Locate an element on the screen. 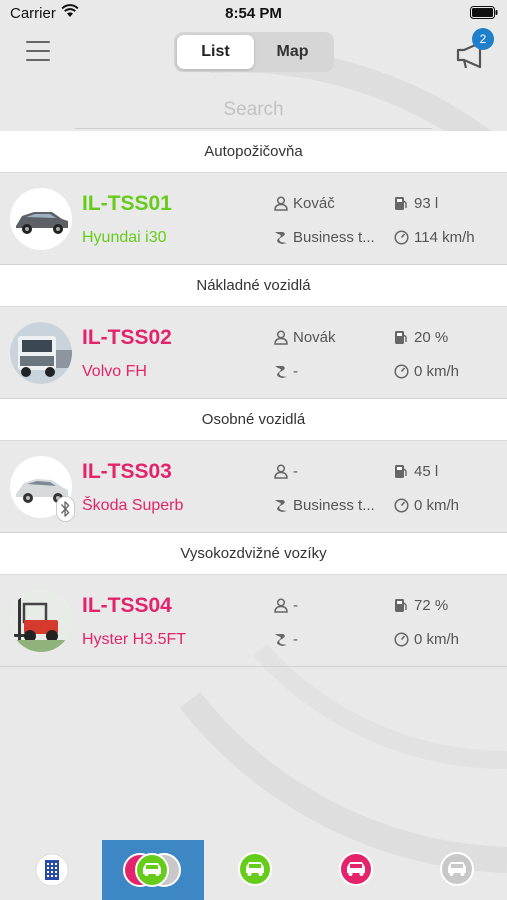  vehicle-model: Škoda Superb is located at coordinates (133, 505).